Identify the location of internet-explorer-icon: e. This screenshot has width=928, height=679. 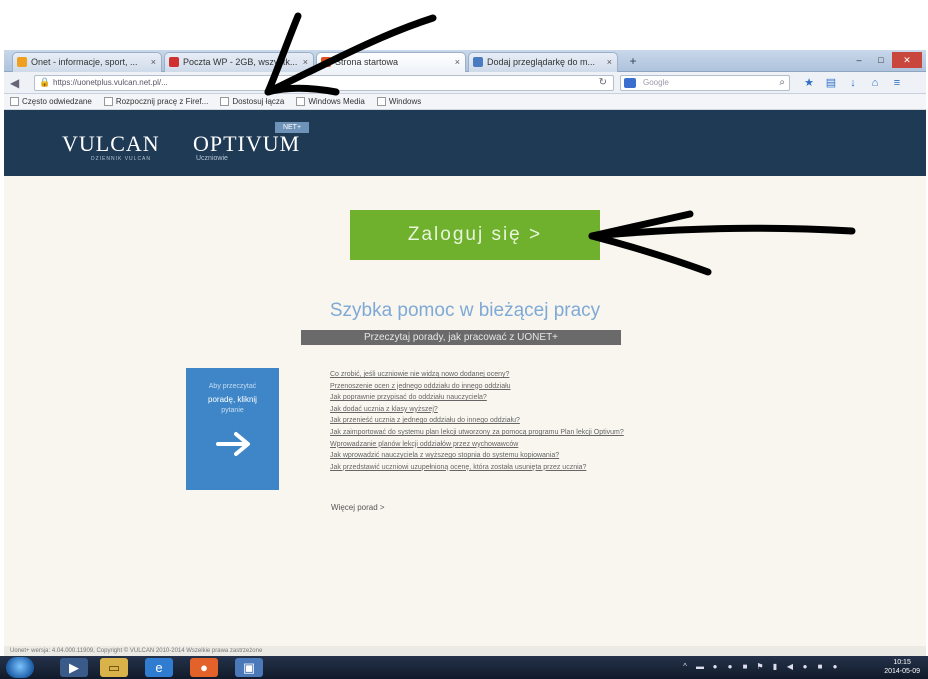
(159, 667).